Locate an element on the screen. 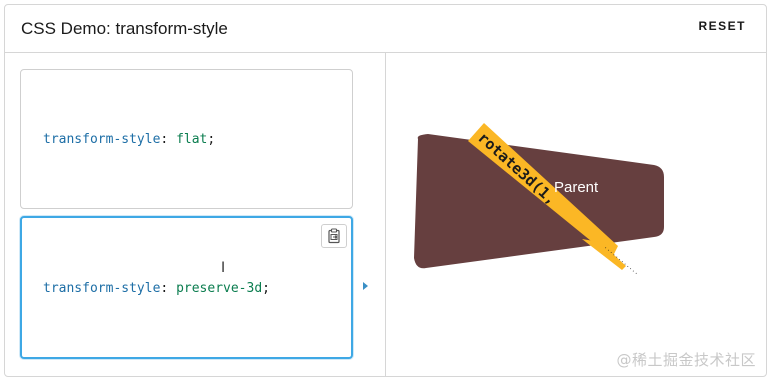 The height and width of the screenshot is (383, 771). parent-label: Parent is located at coordinates (576, 187).